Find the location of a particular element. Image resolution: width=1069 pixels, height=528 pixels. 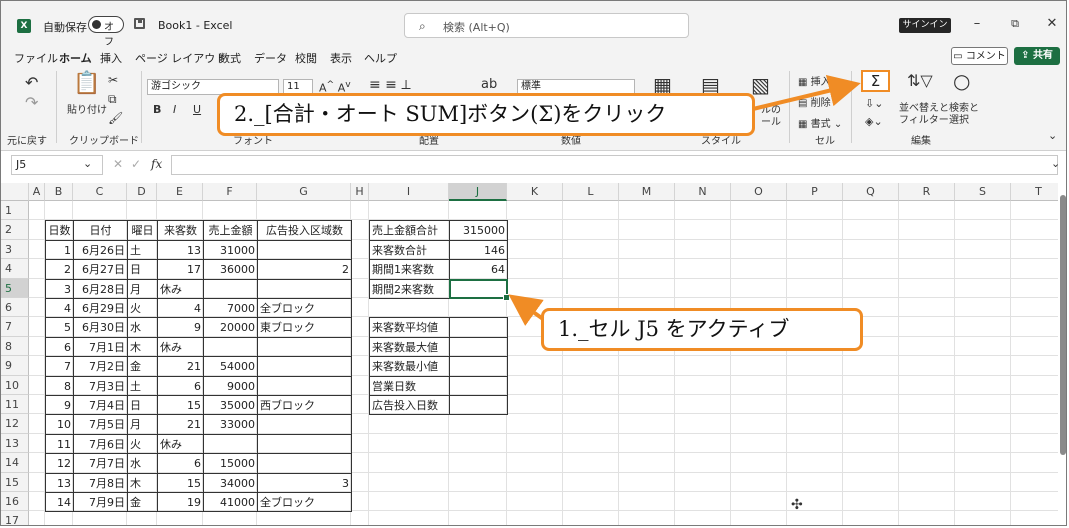

arrow-to-autosum is located at coordinates (806, 93).